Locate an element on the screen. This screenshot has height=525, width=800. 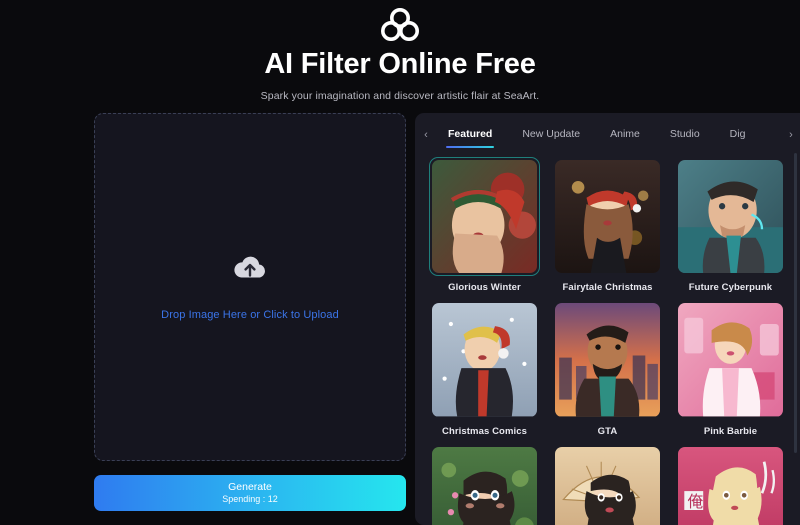
tabs-strip: Featured New Update Anime Studio Dig is located at coordinates (608, 135).